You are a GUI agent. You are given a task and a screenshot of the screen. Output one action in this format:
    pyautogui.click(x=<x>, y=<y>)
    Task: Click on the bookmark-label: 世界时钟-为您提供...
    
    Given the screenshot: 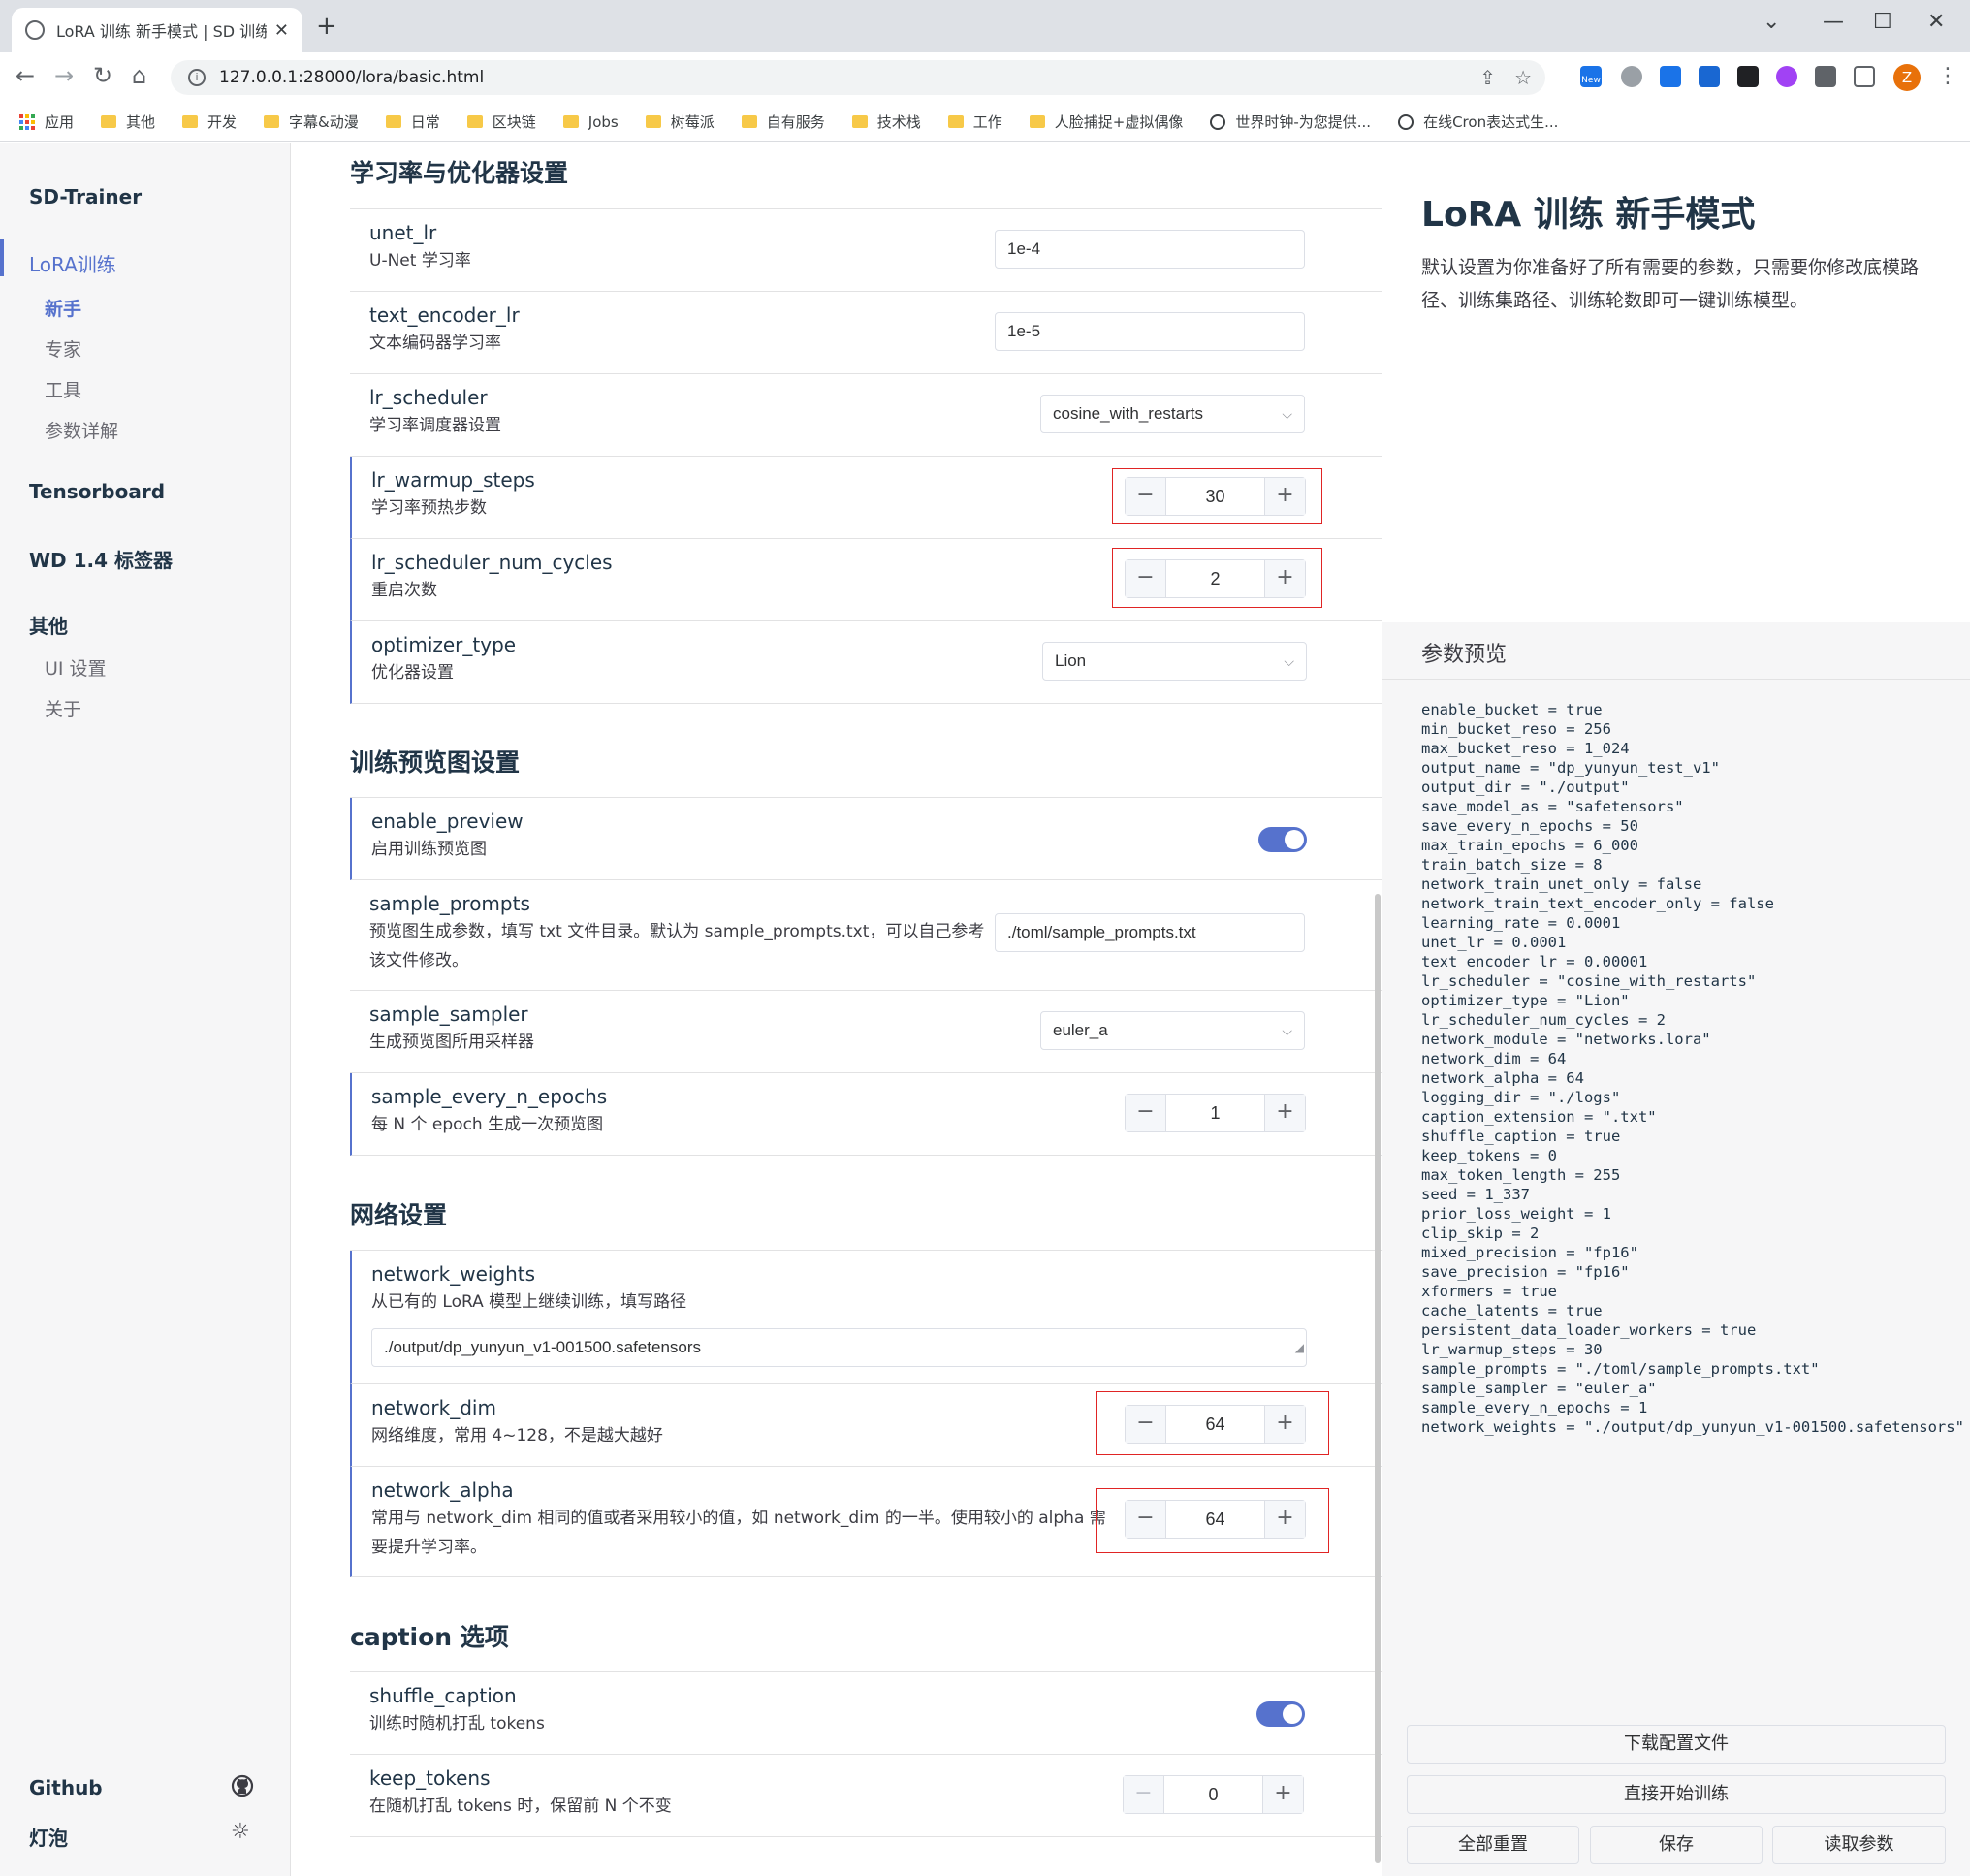 What is the action you would take?
    pyautogui.click(x=1303, y=122)
    